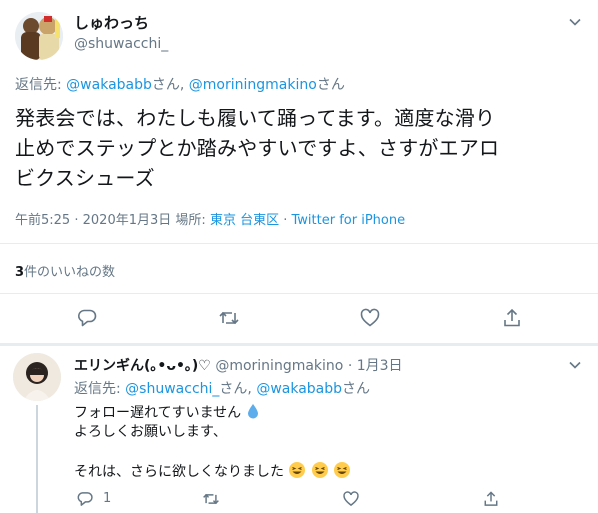  What do you see at coordinates (107, 498) in the screenshot?
I see `reply-count: 1` at bounding box center [107, 498].